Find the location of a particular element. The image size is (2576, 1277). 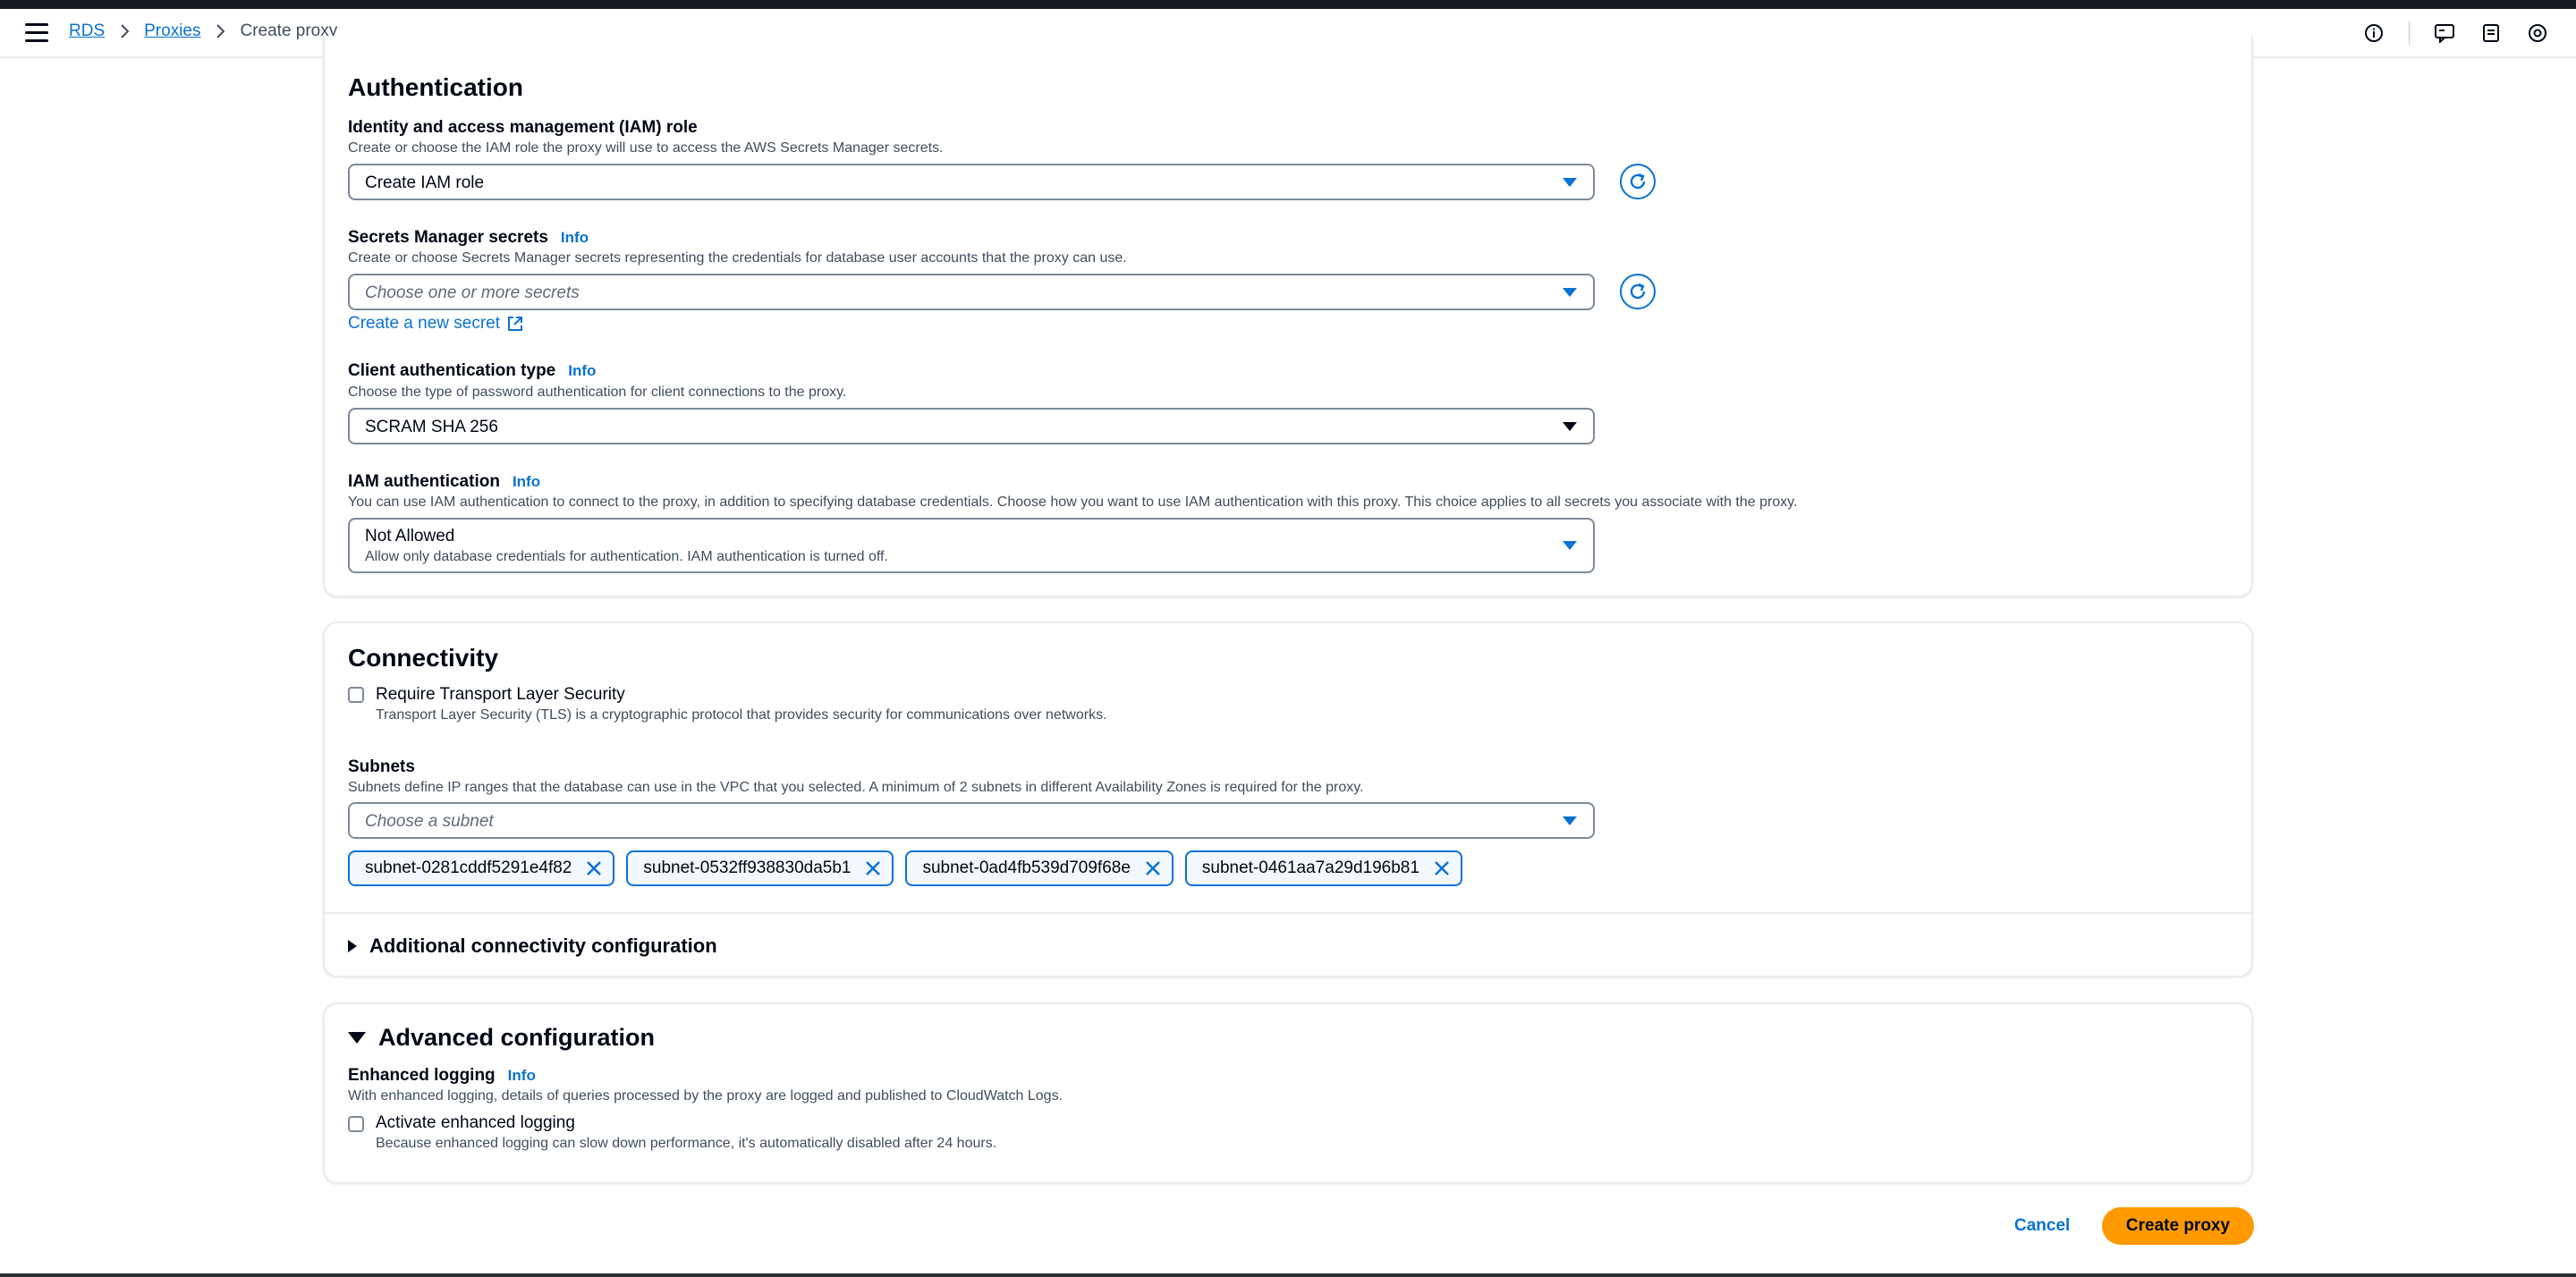

breadcrumb-proxies: Proxies is located at coordinates (172, 31).